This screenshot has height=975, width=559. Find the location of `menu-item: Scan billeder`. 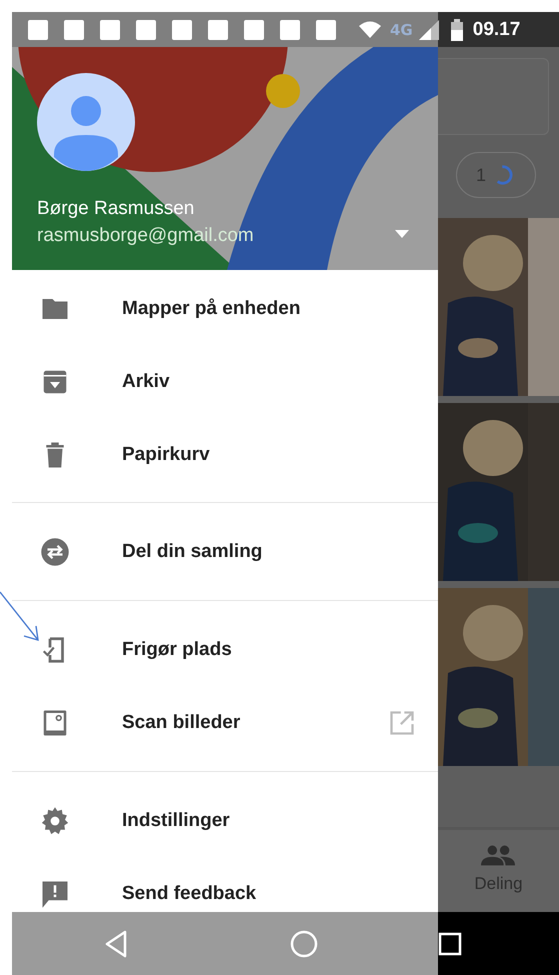

menu-item: Scan billeder is located at coordinates (225, 722).